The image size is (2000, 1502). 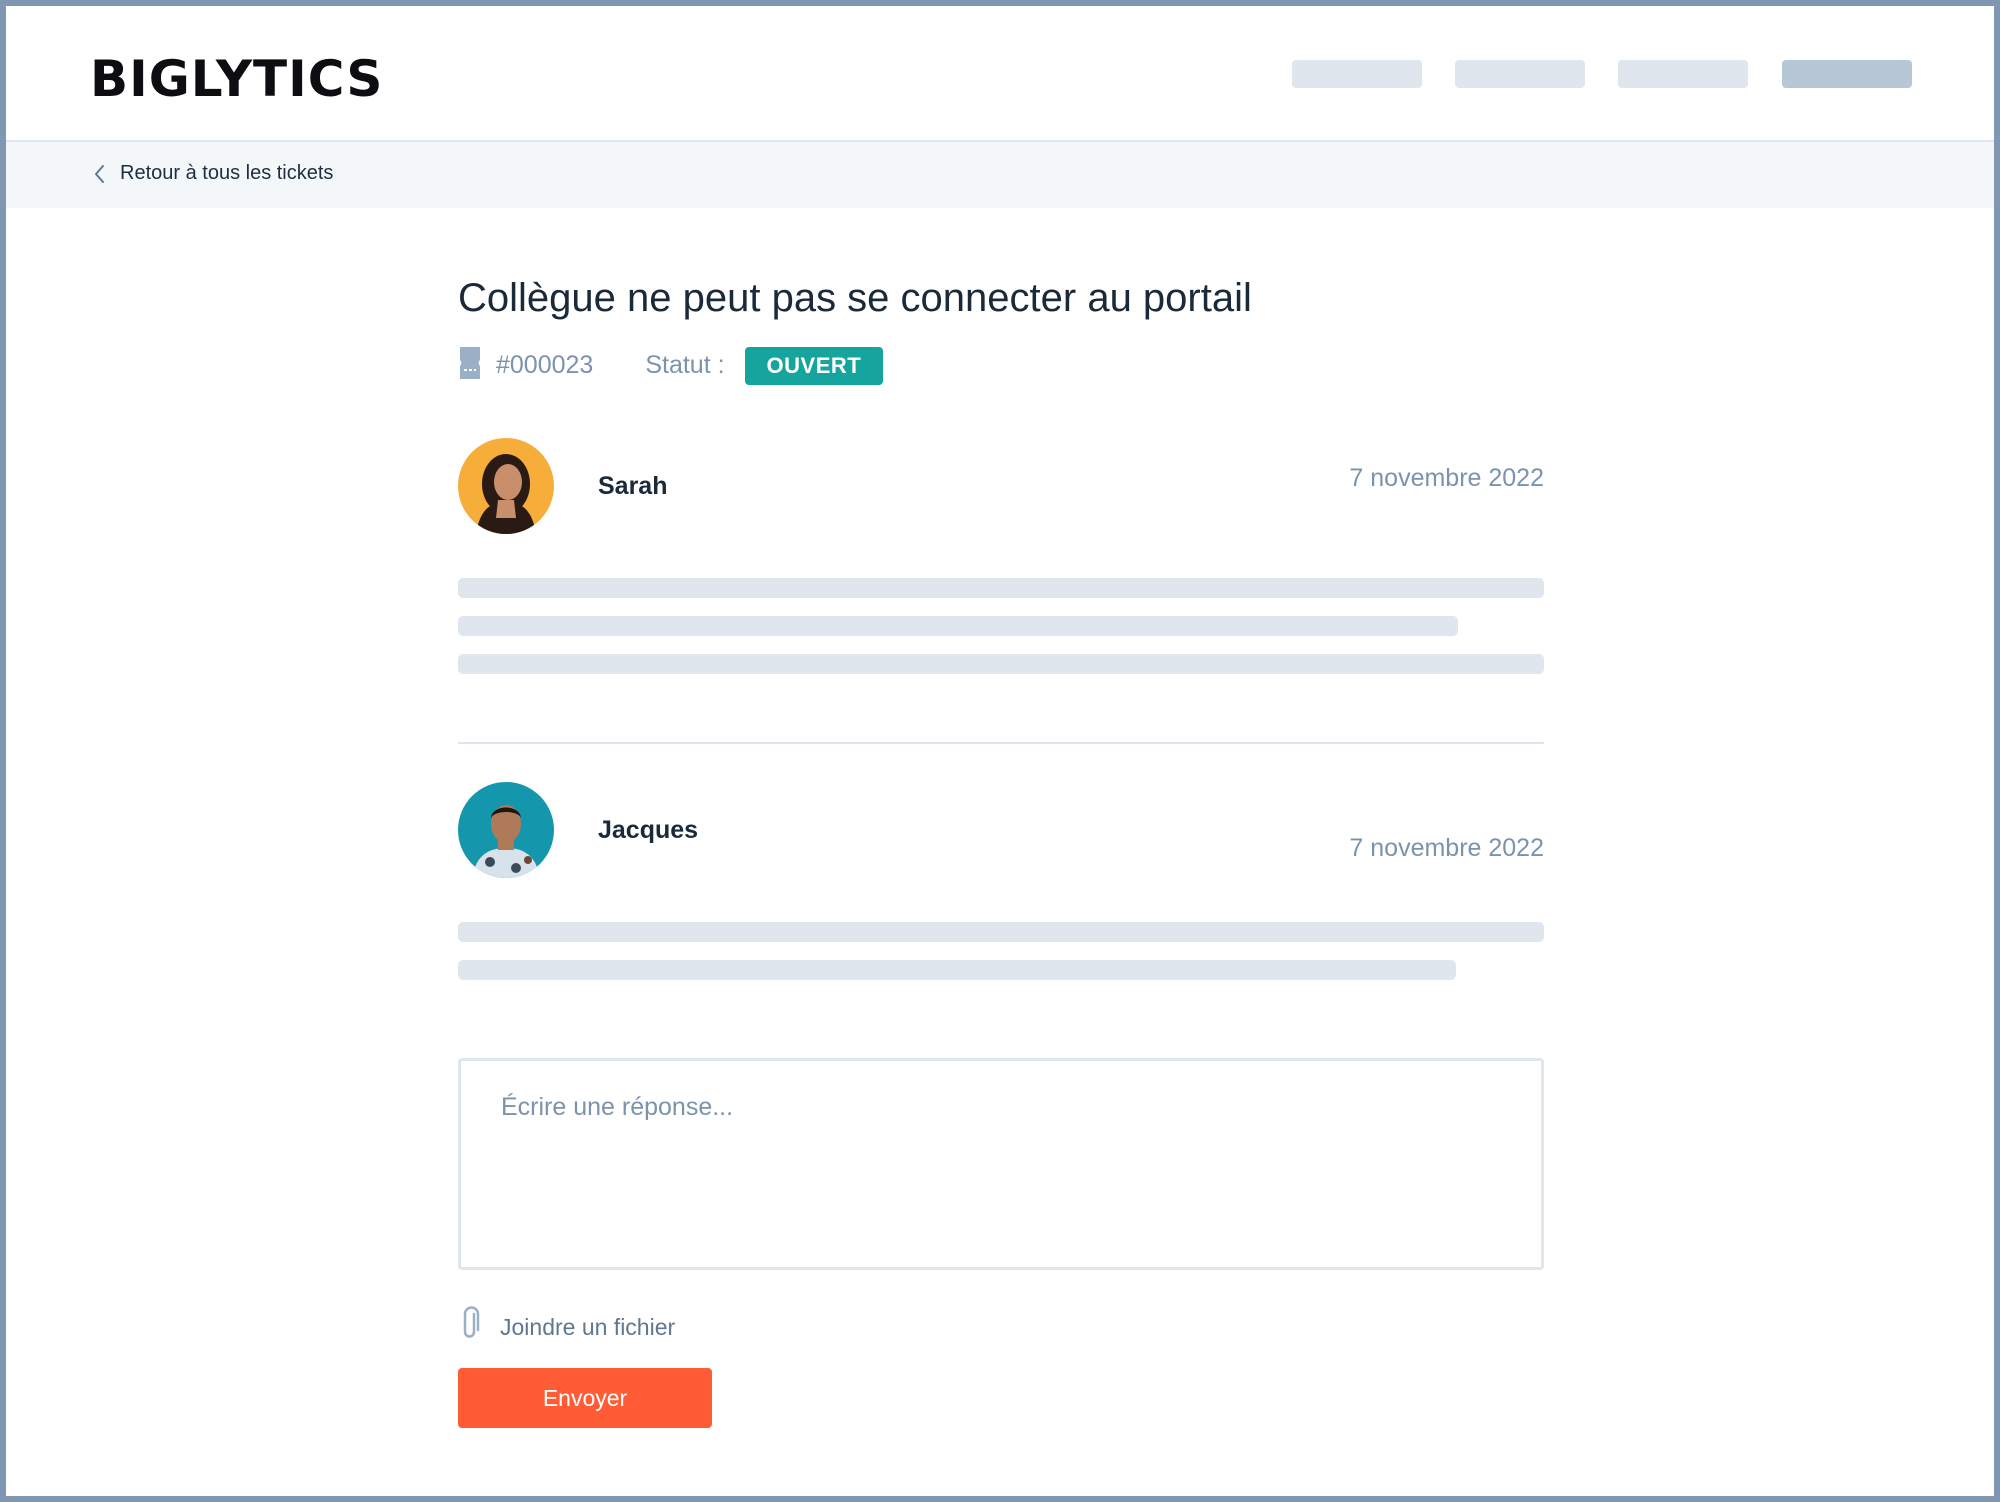 What do you see at coordinates (585, 1398) in the screenshot?
I see `send-button: Envoyer` at bounding box center [585, 1398].